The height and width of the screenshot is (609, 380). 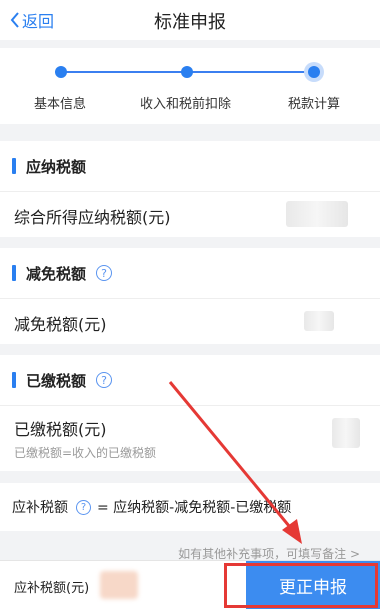 What do you see at coordinates (346, 433) in the screenshot?
I see `paid-amount-redacted` at bounding box center [346, 433].